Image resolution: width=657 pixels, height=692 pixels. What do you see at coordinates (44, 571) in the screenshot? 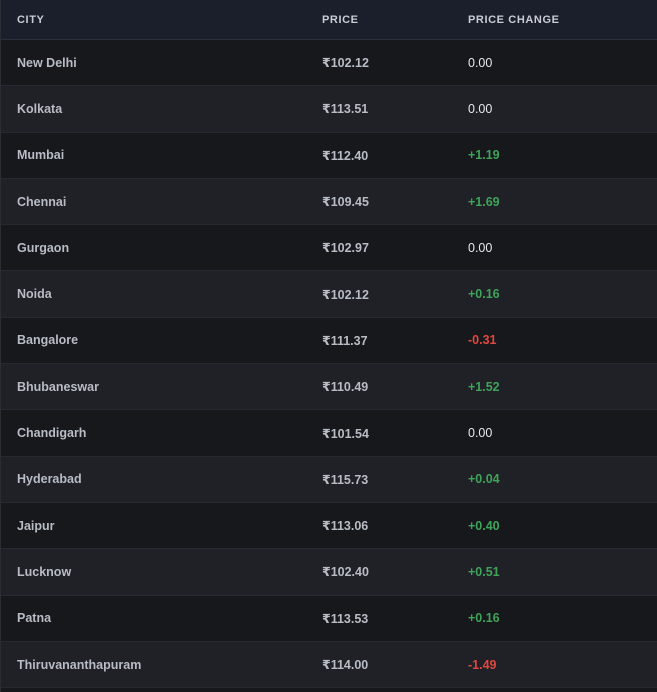
I see `cell-city: Lucknow` at bounding box center [44, 571].